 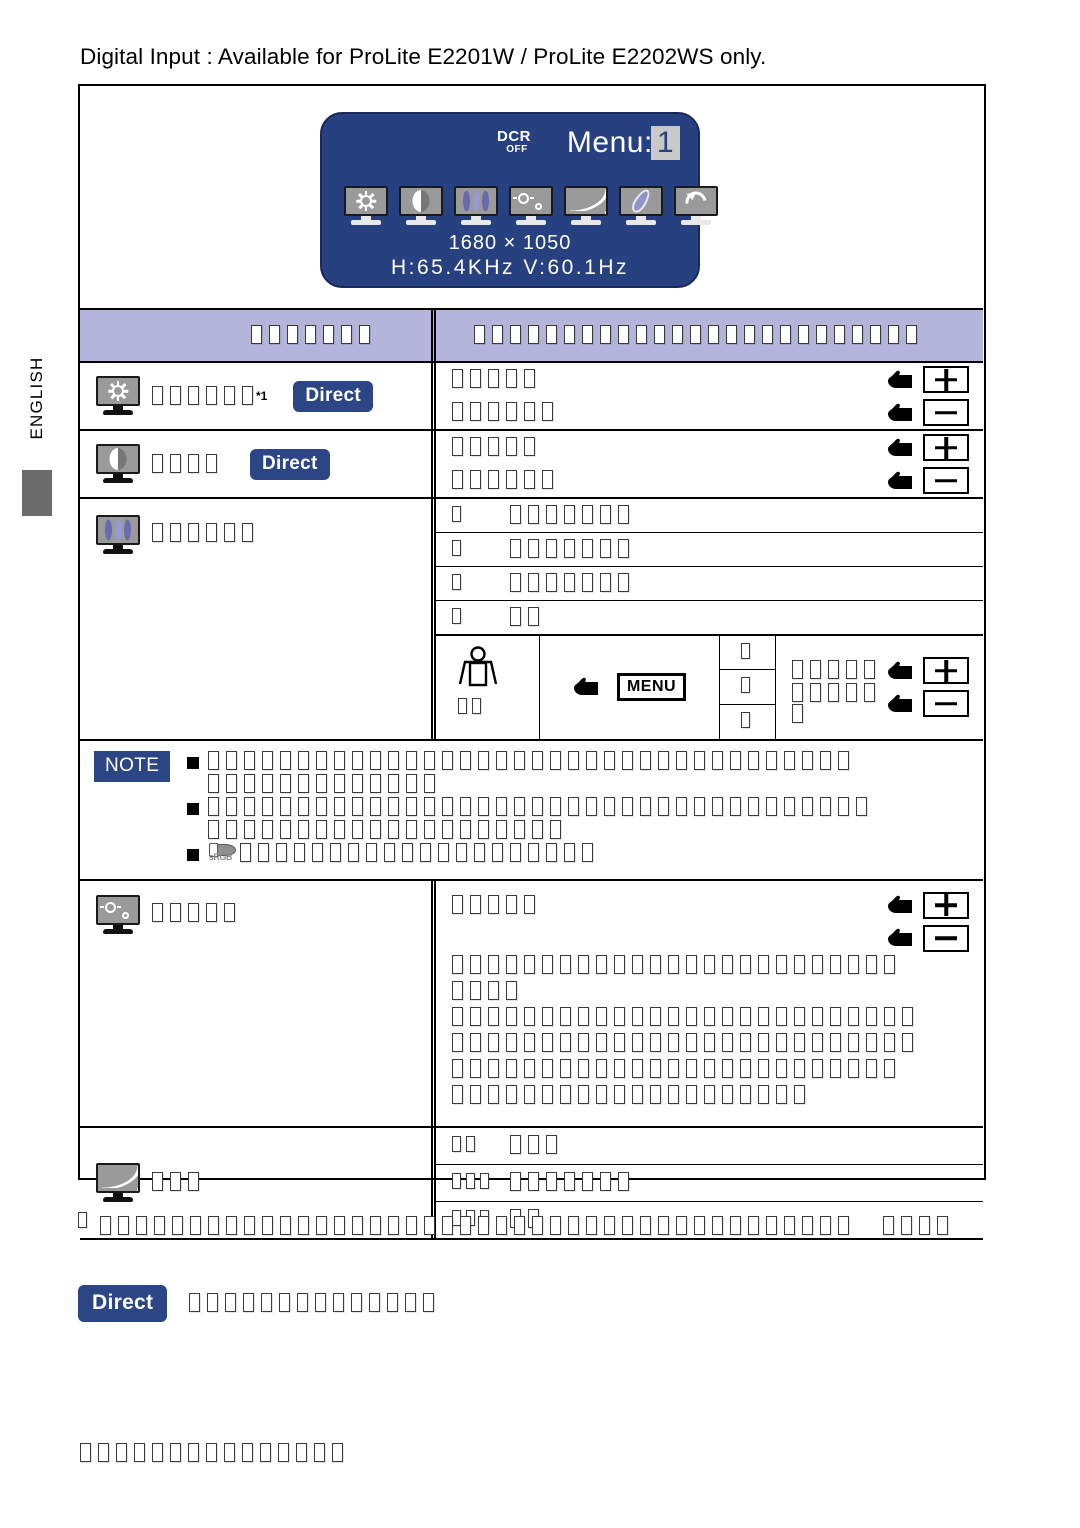 What do you see at coordinates (472, 707) in the screenshot?
I see `user-color-label` at bounding box center [472, 707].